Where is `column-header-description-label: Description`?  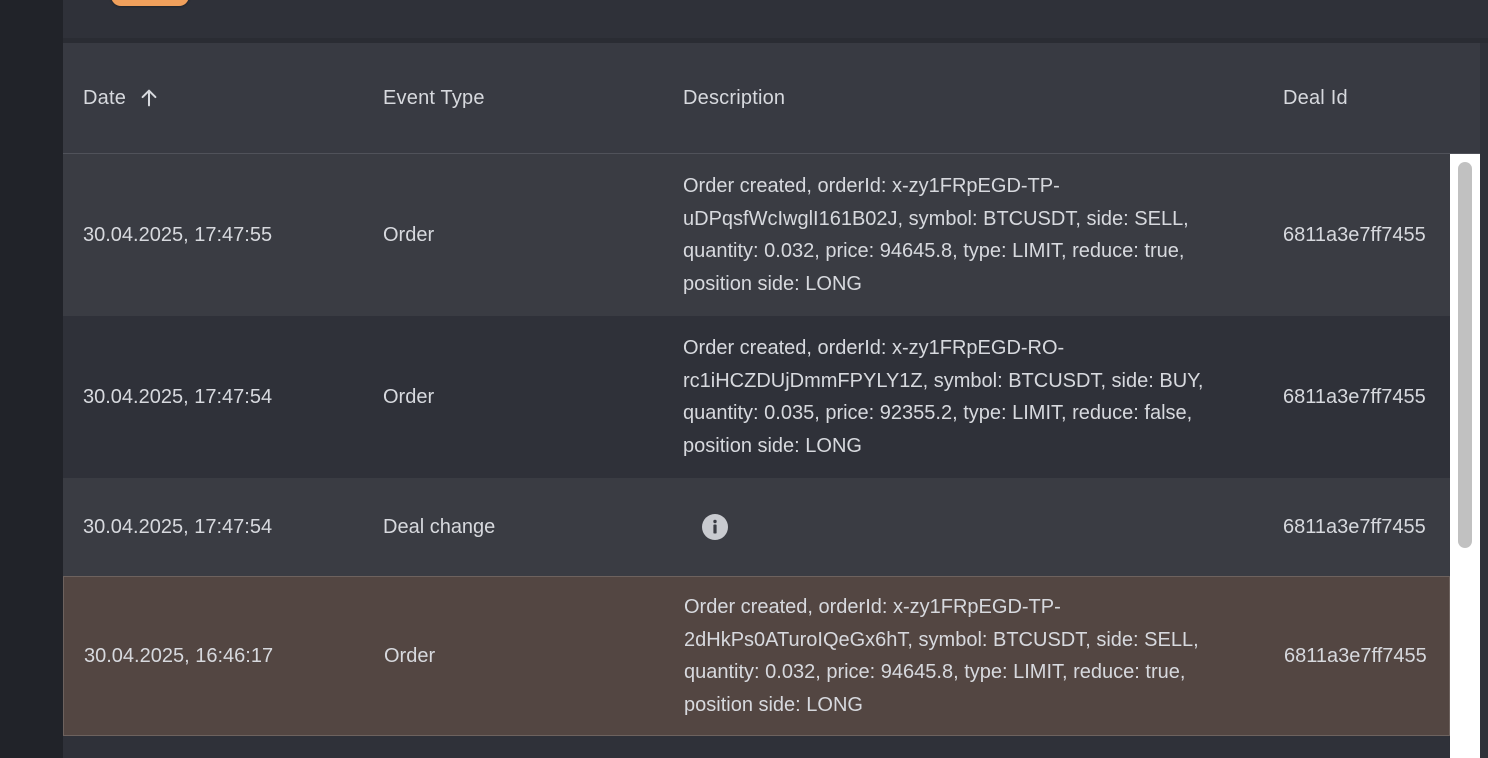
column-header-description-label: Description is located at coordinates (734, 97).